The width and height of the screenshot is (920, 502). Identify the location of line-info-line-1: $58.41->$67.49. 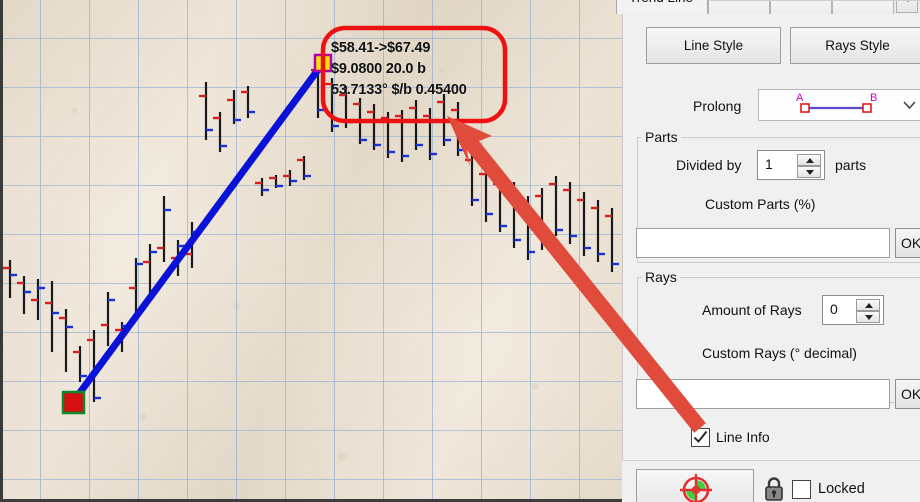
(381, 48).